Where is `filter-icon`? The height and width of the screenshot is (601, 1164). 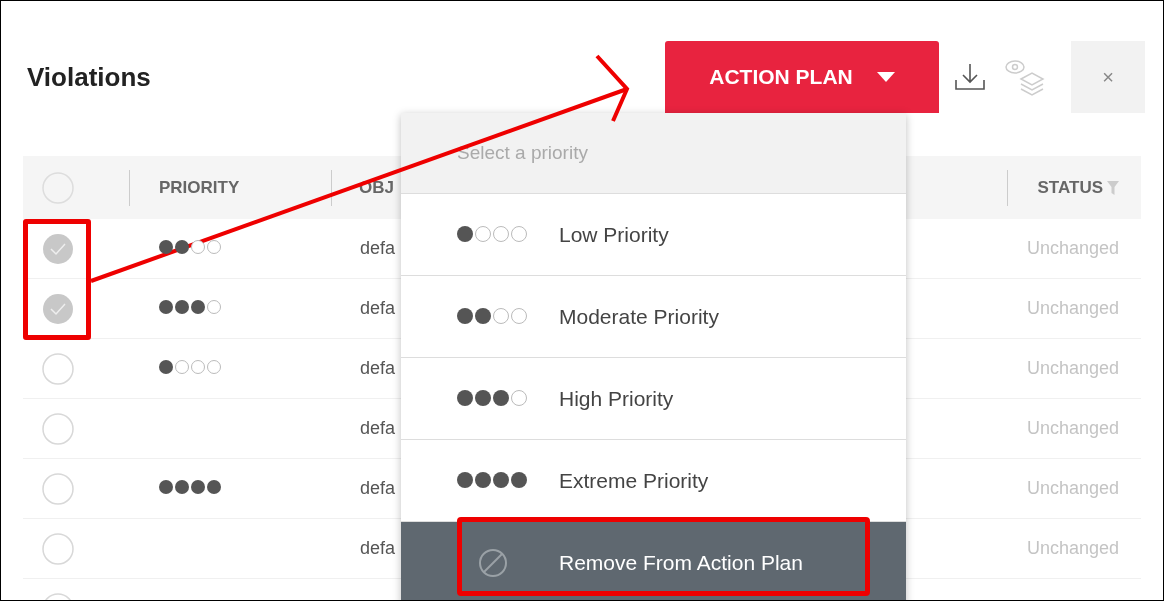 filter-icon is located at coordinates (1113, 187).